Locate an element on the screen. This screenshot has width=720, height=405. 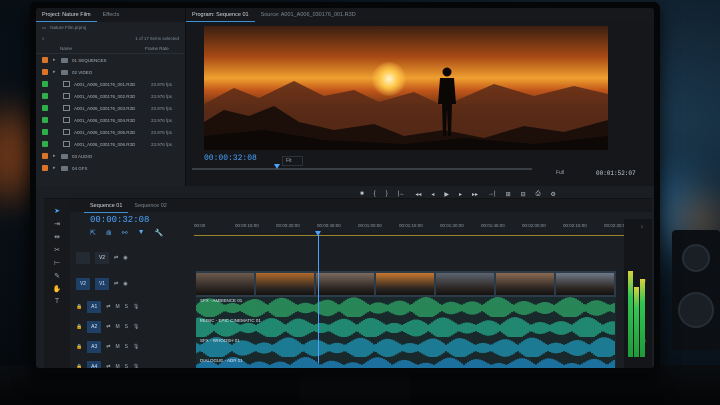
add-marker-icon: ▼ is located at coordinates (141, 233).